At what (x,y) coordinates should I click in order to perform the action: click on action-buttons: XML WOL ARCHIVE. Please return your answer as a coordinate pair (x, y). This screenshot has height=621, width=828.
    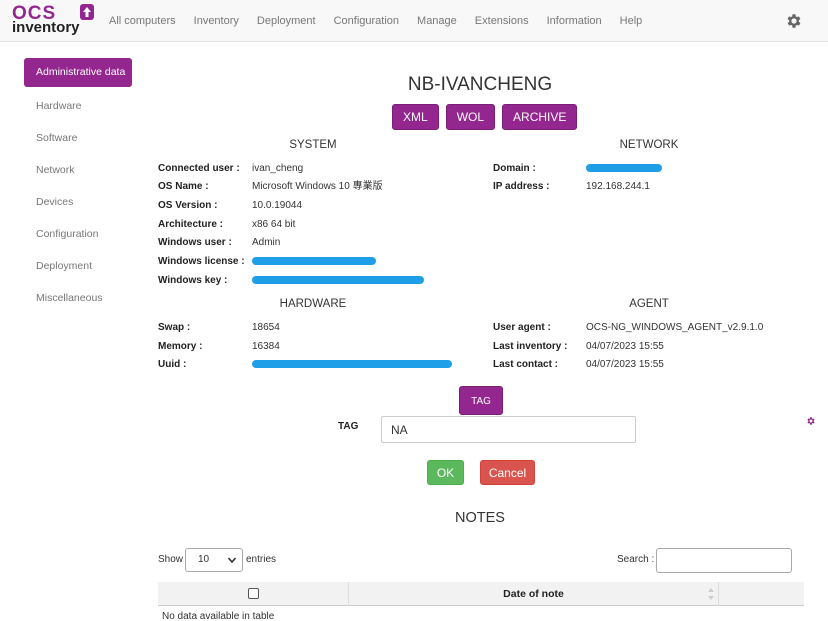
    Looking at the image, I should click on (485, 117).